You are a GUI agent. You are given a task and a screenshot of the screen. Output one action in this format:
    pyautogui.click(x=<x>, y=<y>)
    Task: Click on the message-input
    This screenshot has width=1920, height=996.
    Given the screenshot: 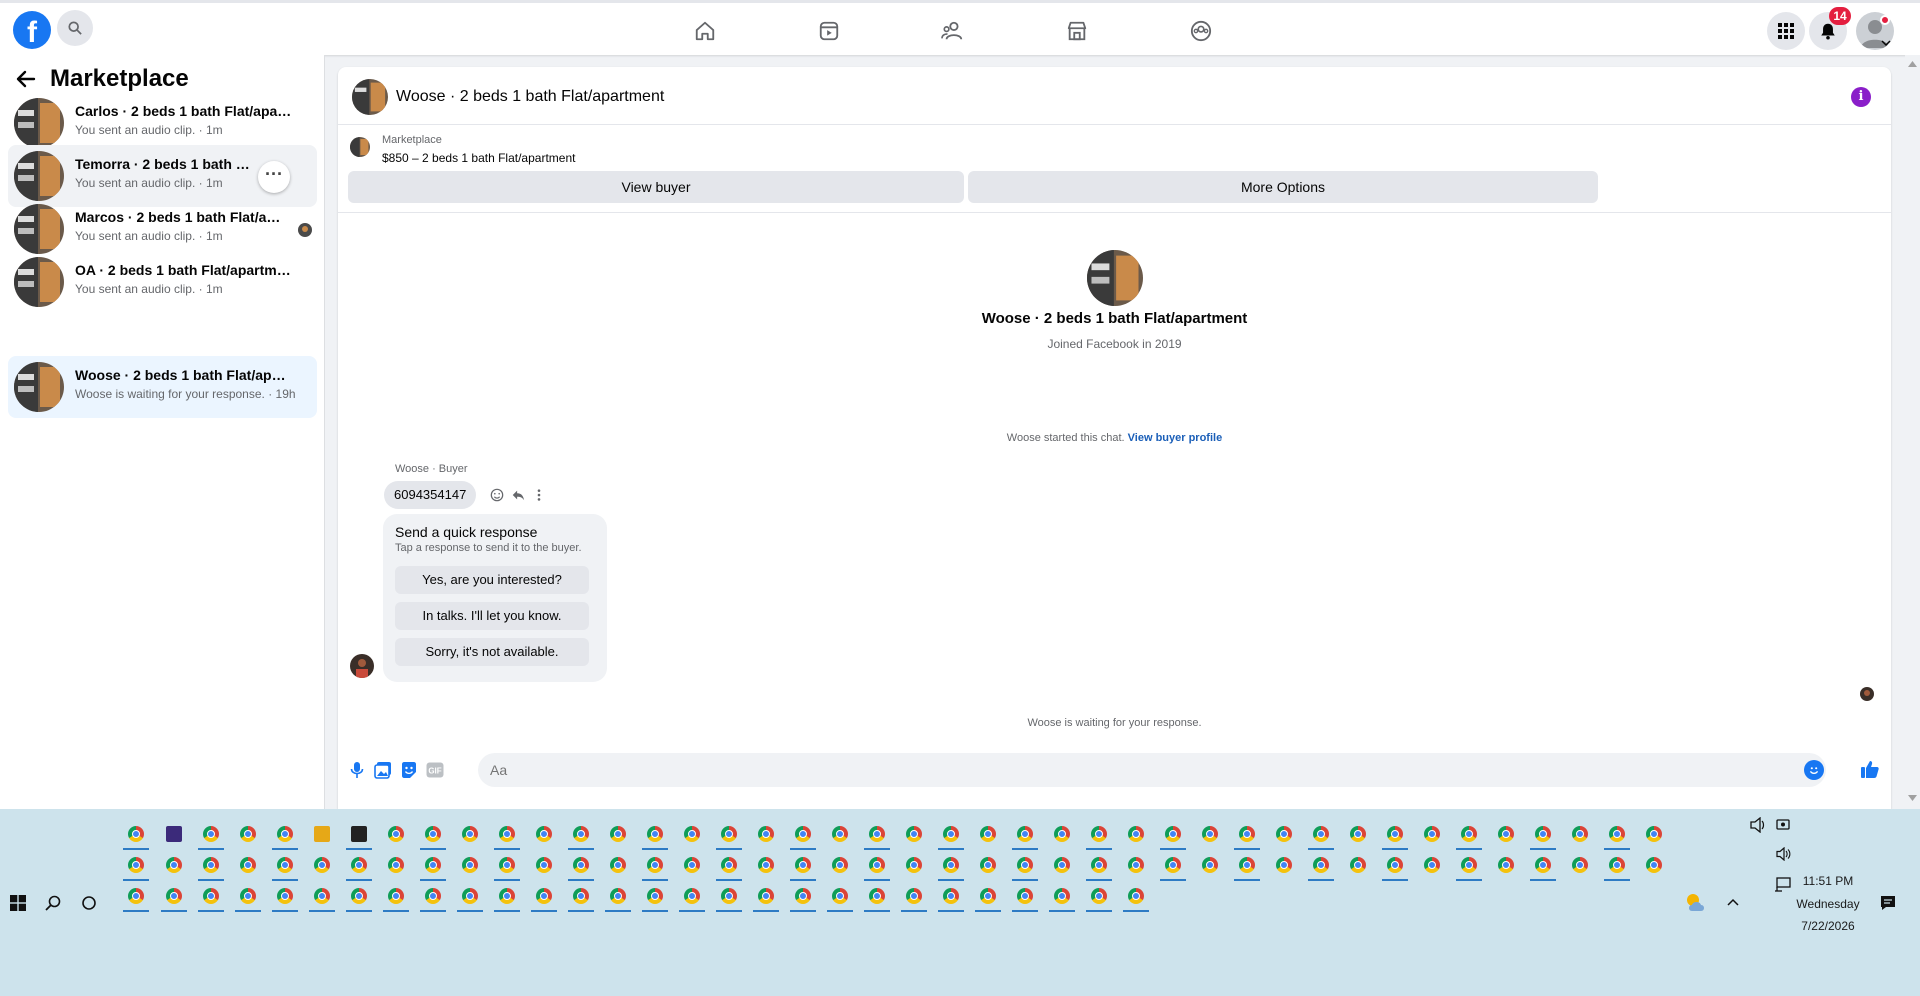 What is the action you would take?
    pyautogui.click(x=1135, y=770)
    